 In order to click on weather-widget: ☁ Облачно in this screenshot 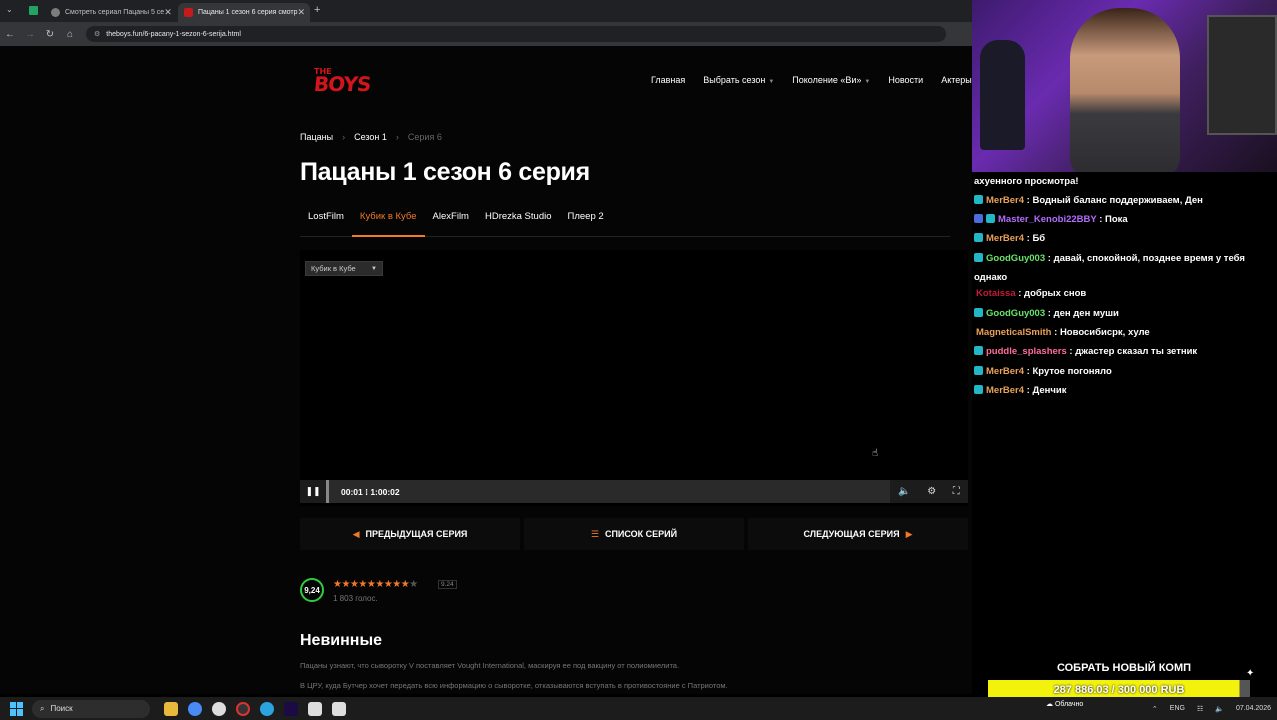, I will do `click(1064, 704)`.